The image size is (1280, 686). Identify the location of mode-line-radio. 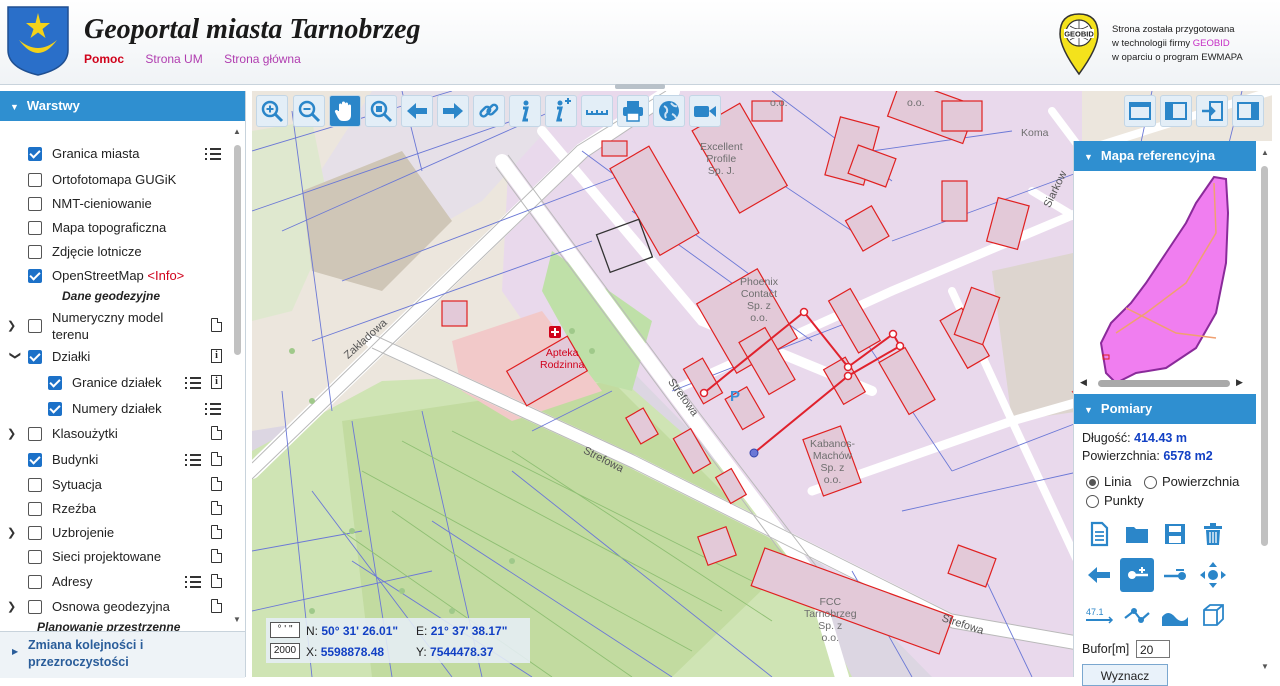
(1092, 482).